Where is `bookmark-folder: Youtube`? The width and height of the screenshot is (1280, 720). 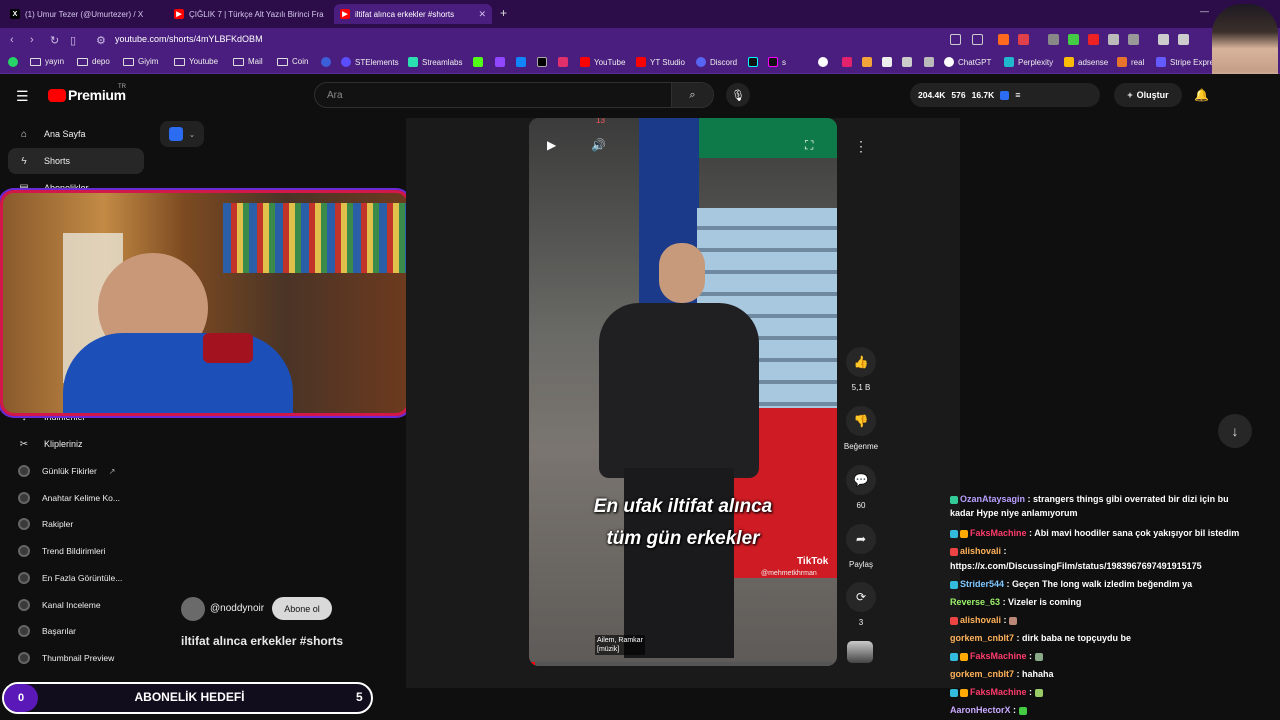
bookmark-folder: Youtube is located at coordinates (196, 61).